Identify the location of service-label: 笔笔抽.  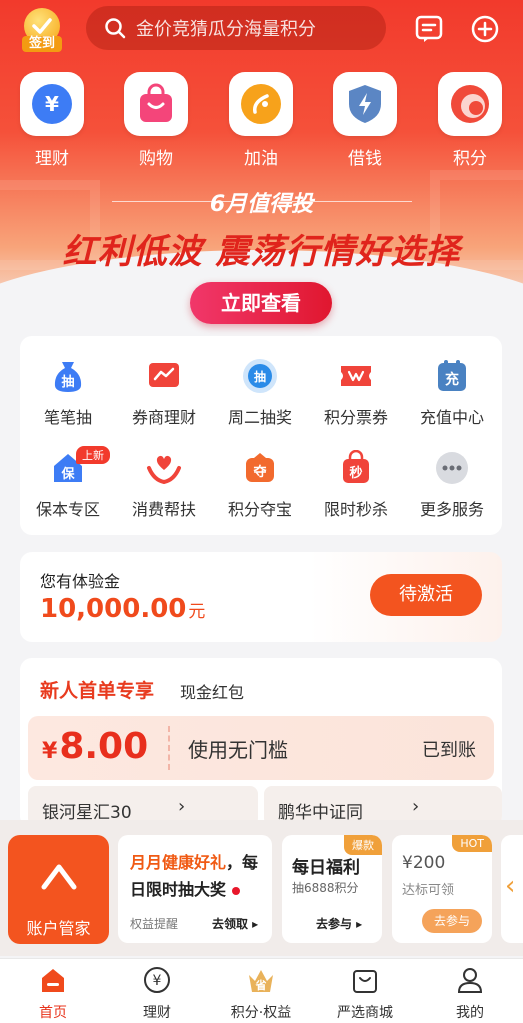
(67, 417).